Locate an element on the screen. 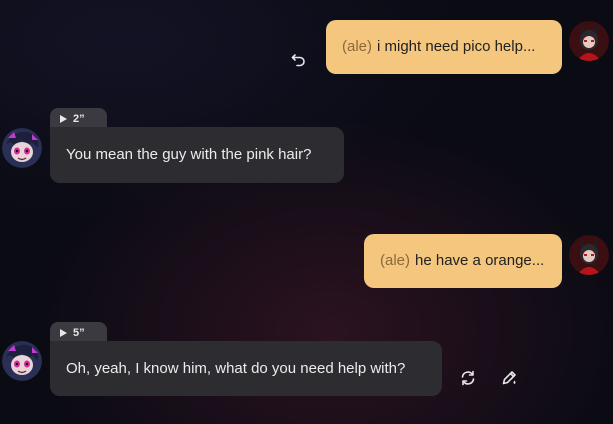 This screenshot has height=424, width=613. audio-duration: 5” is located at coordinates (79, 333).